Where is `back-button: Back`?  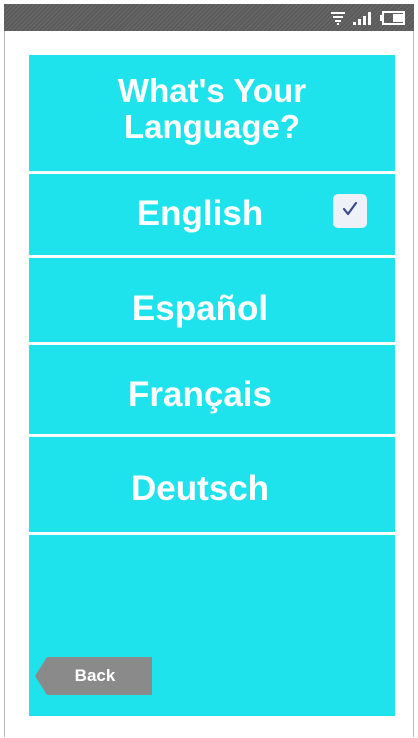 back-button: Back is located at coordinates (93, 676).